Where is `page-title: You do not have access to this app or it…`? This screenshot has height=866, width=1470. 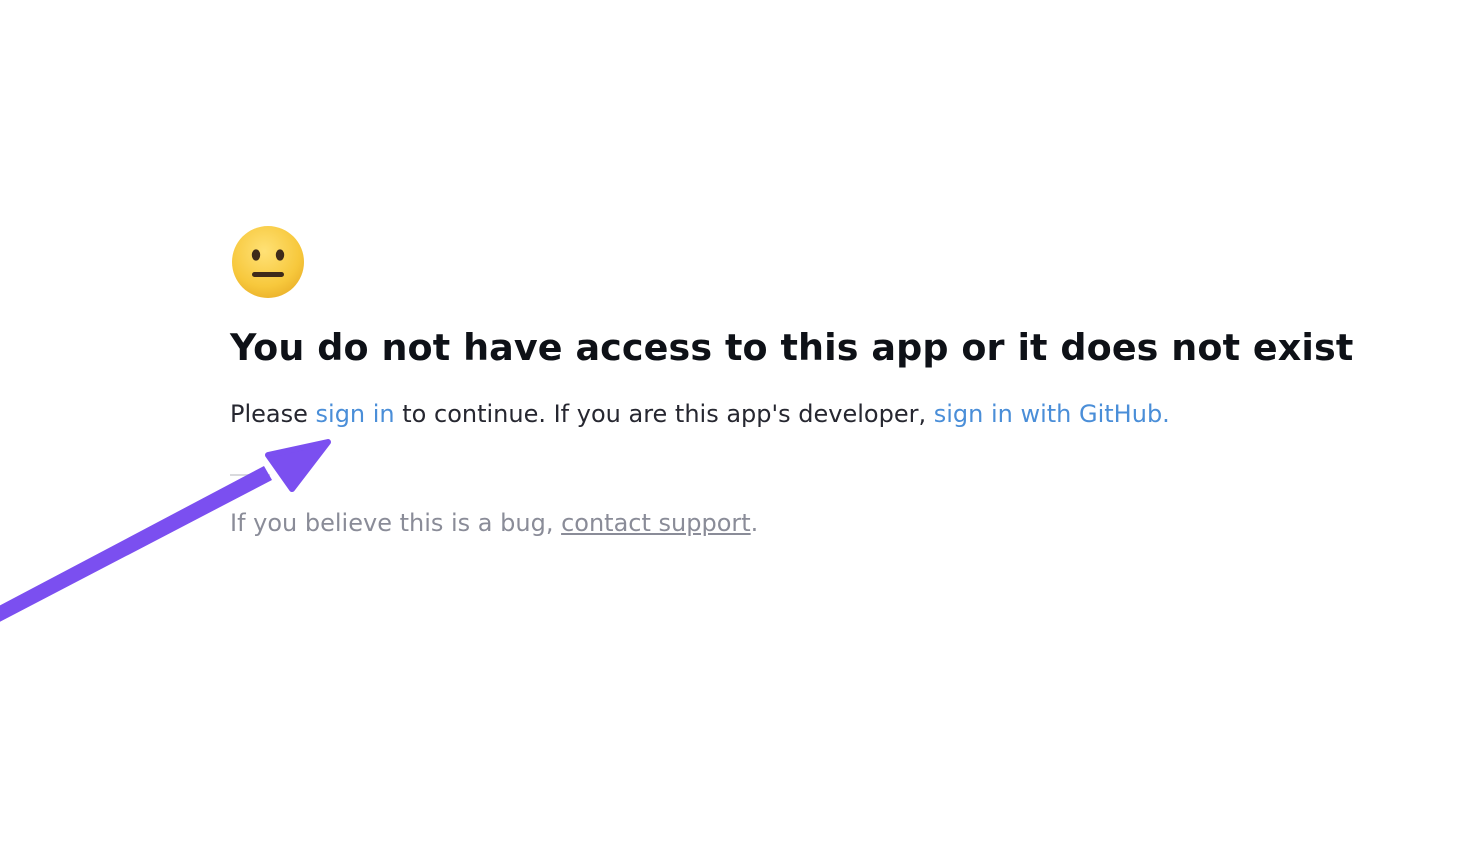 page-title: You do not have access to this app or it… is located at coordinates (792, 347).